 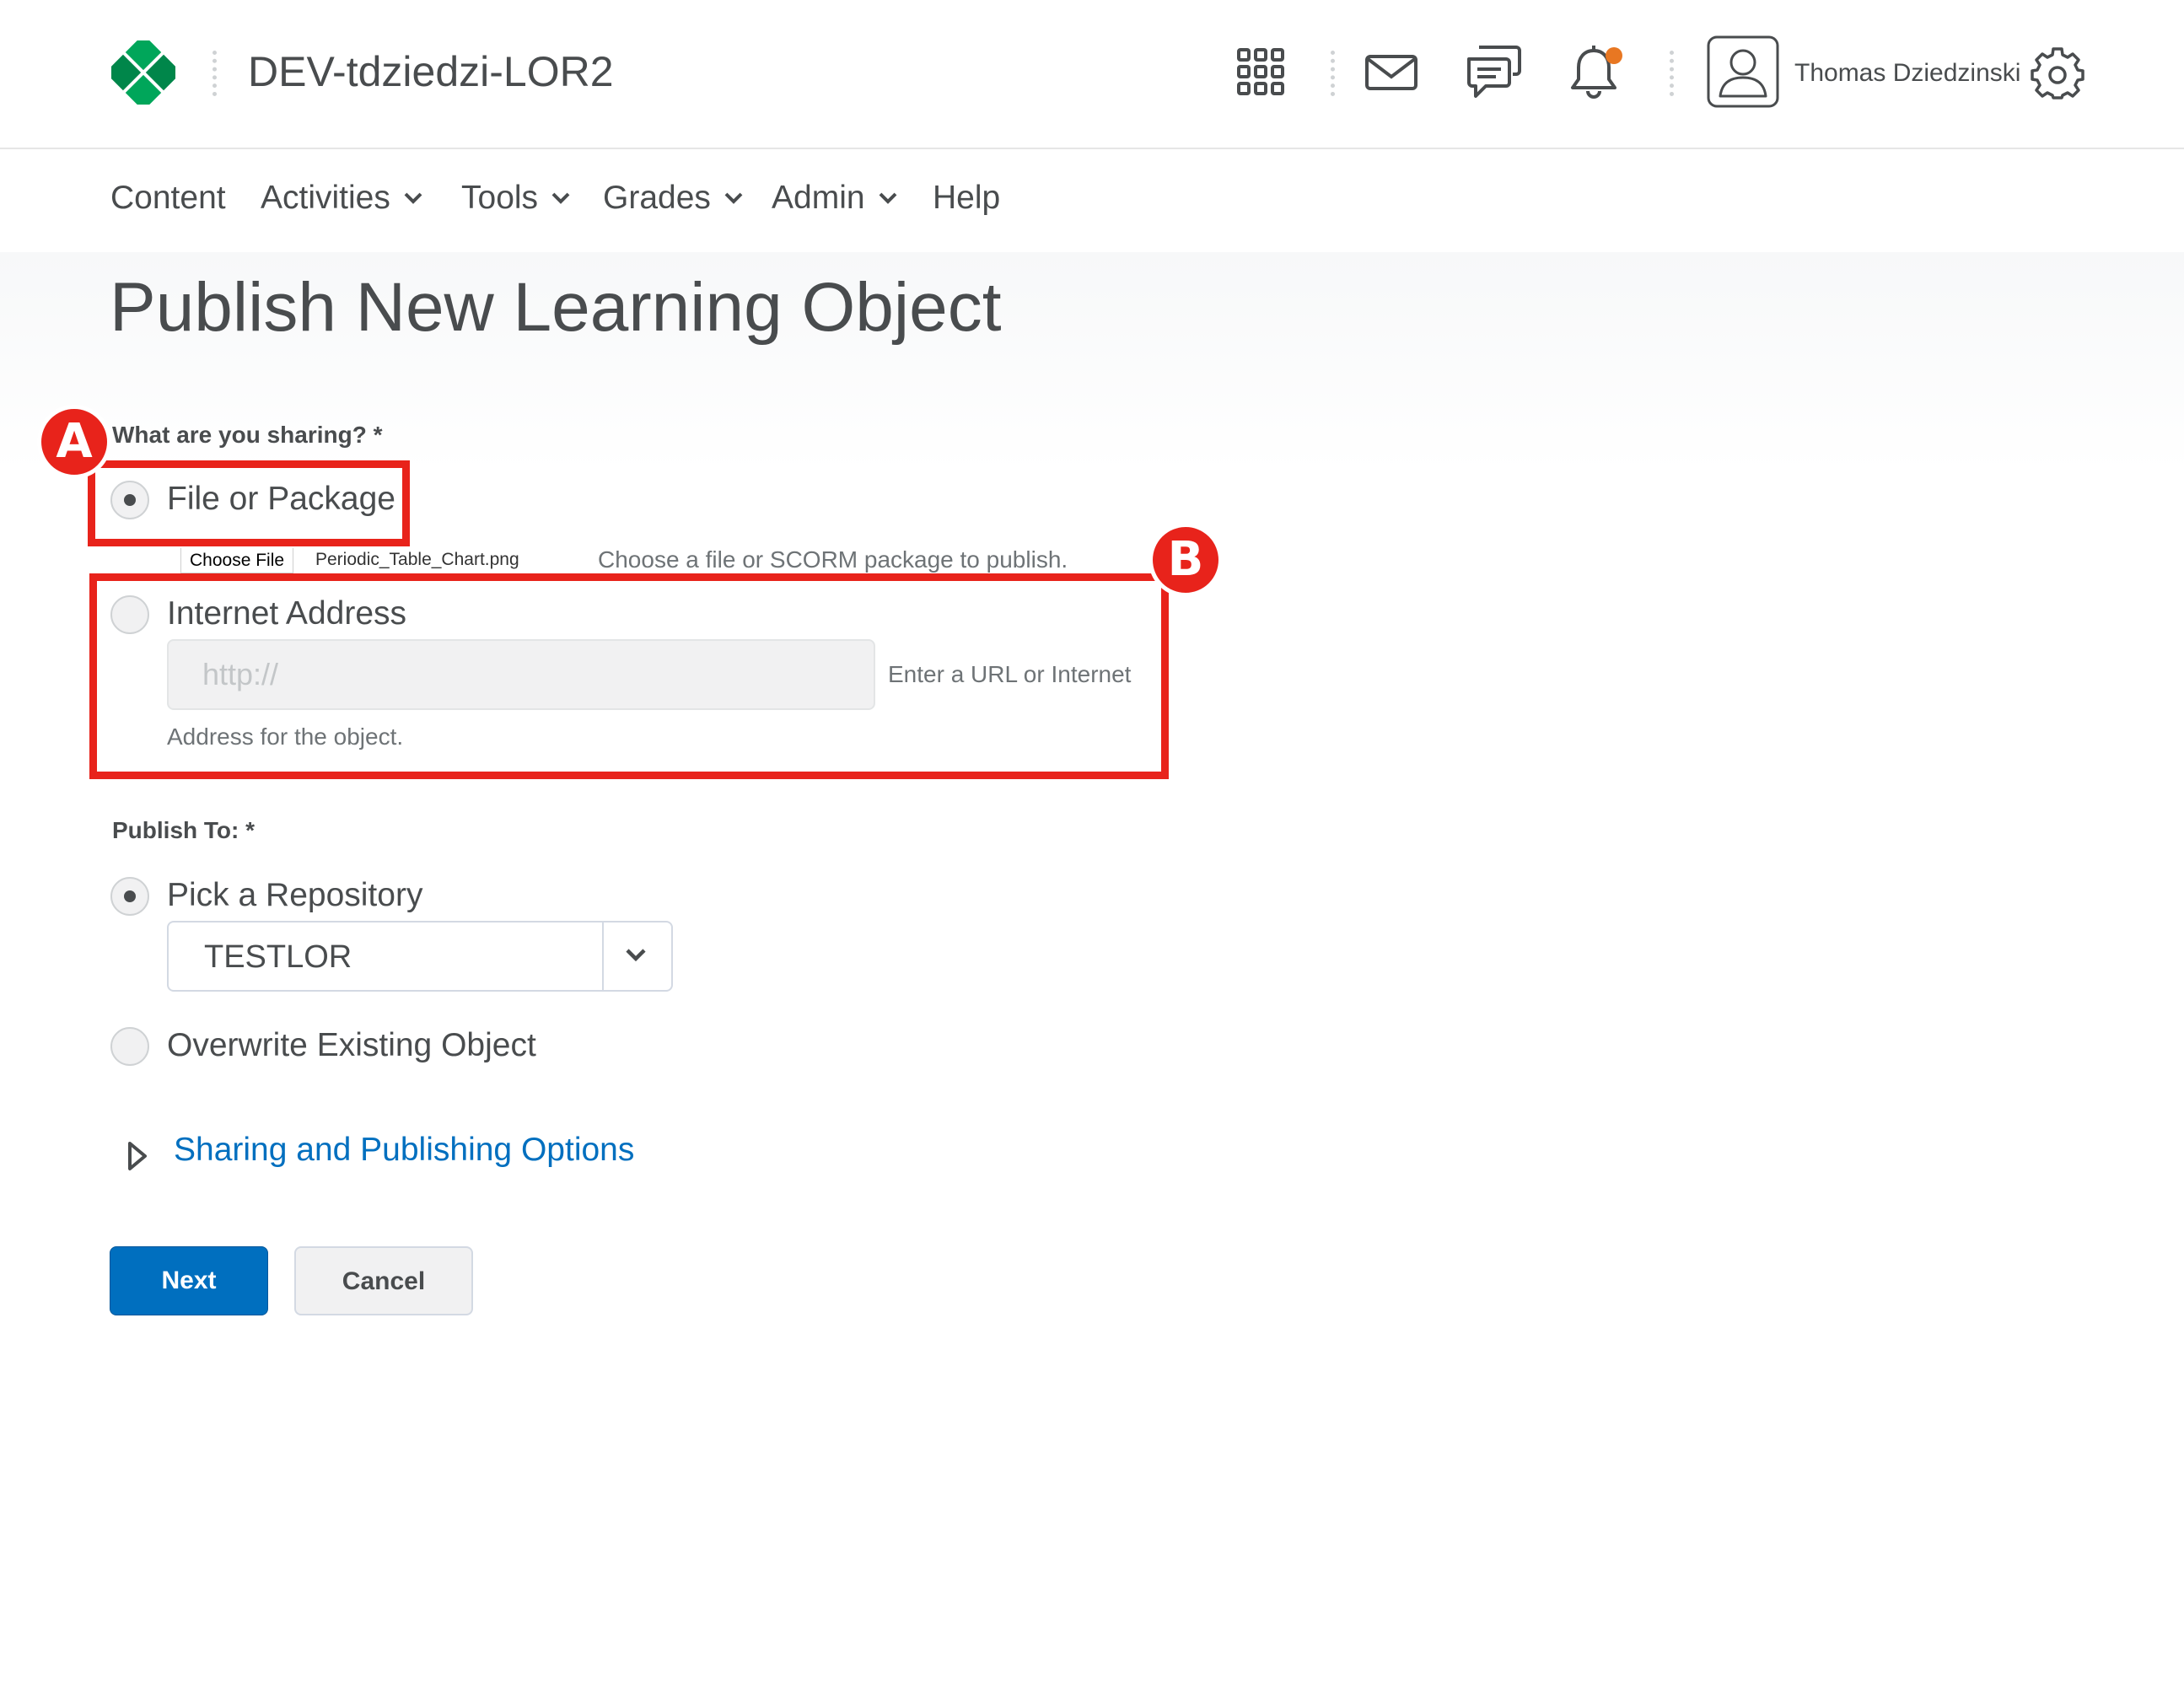 I want to click on nav-label: Tools, so click(x=500, y=198).